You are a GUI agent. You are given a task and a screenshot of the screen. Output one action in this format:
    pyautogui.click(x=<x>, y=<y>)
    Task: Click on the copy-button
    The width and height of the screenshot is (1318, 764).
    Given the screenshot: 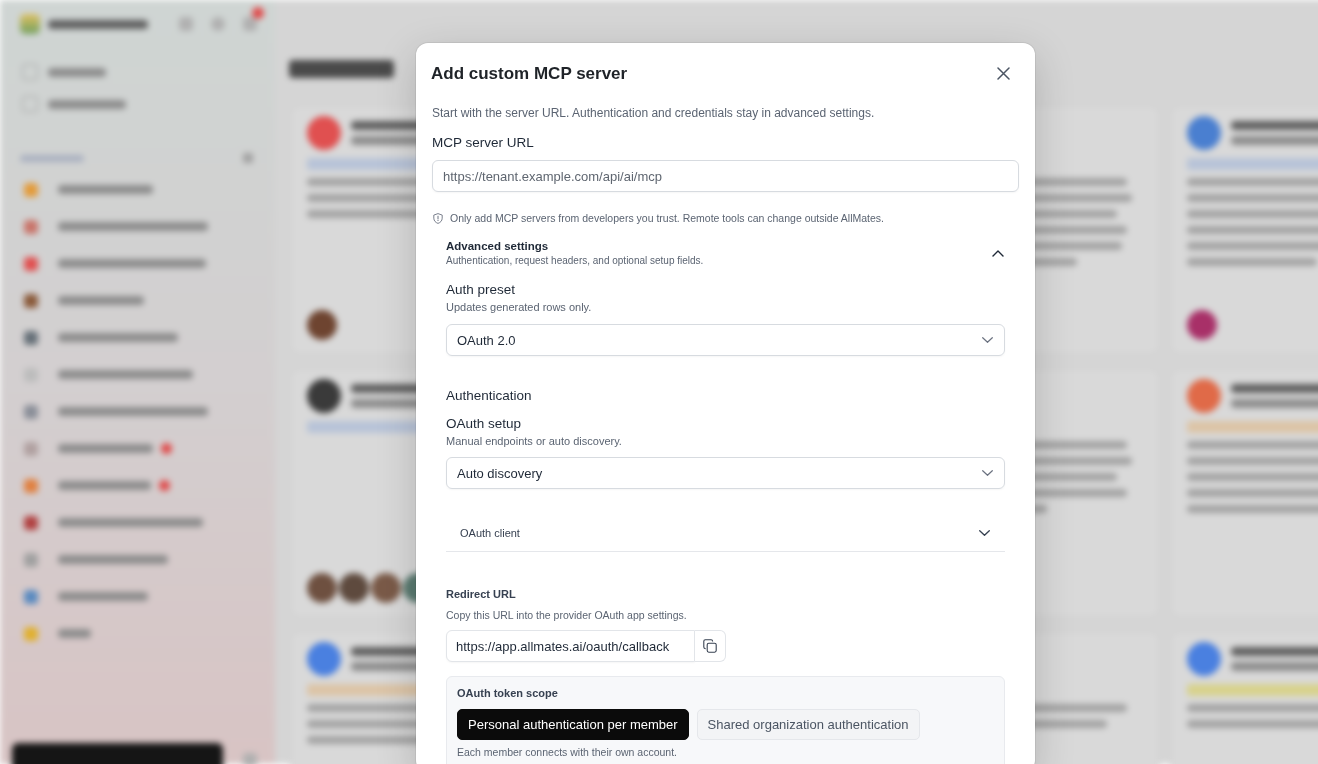 What is the action you would take?
    pyautogui.click(x=710, y=646)
    